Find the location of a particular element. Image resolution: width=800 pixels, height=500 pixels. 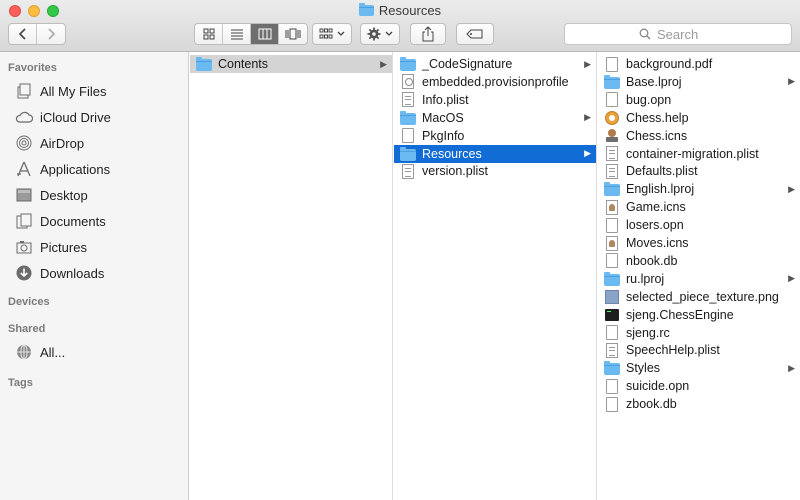

folder-row: MacOS ▶ is located at coordinates (495, 118).